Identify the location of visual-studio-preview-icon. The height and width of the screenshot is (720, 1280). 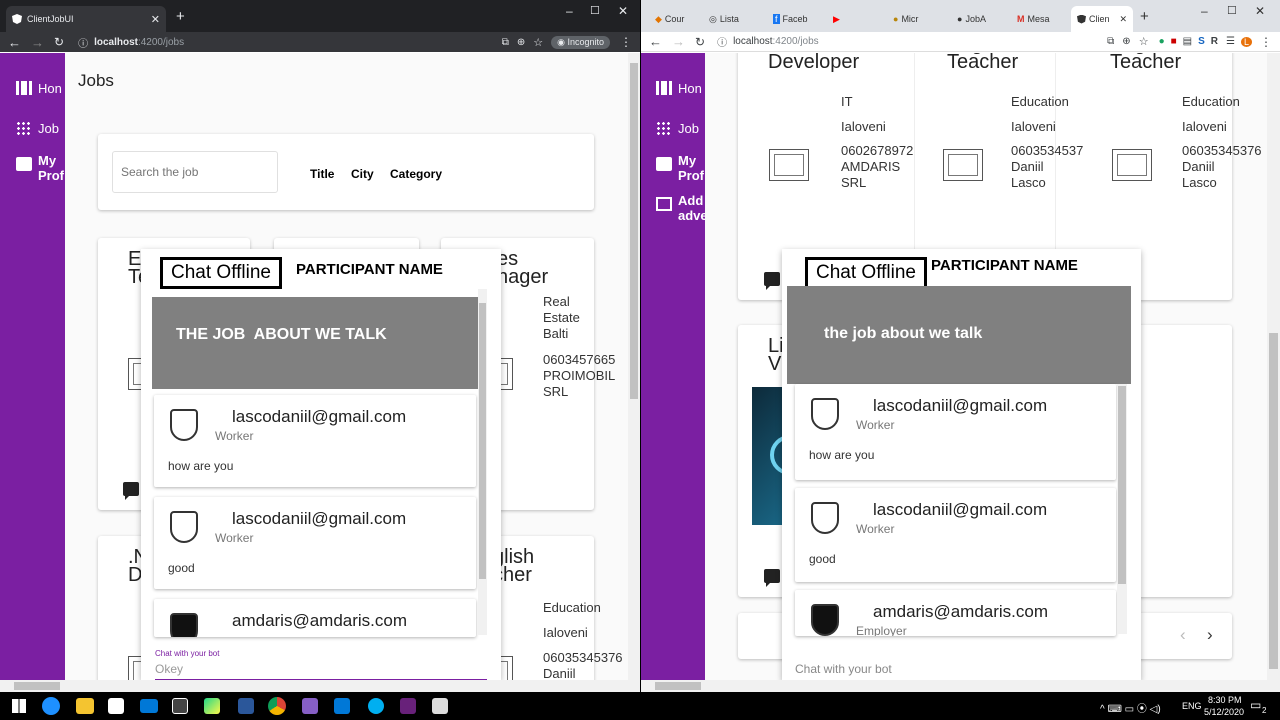
(408, 706).